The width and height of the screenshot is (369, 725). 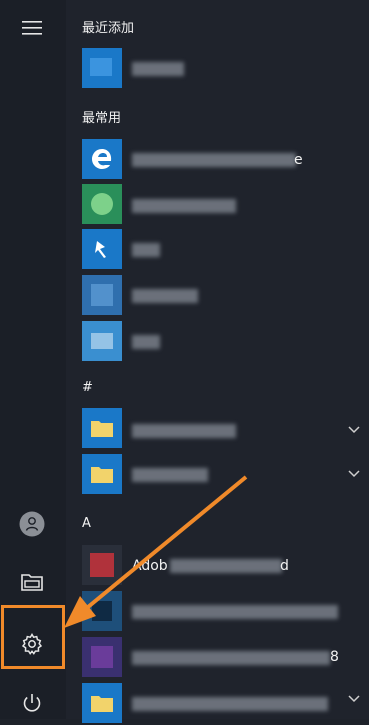 I want to click on app-label-fragment: Adob, so click(x=150, y=566).